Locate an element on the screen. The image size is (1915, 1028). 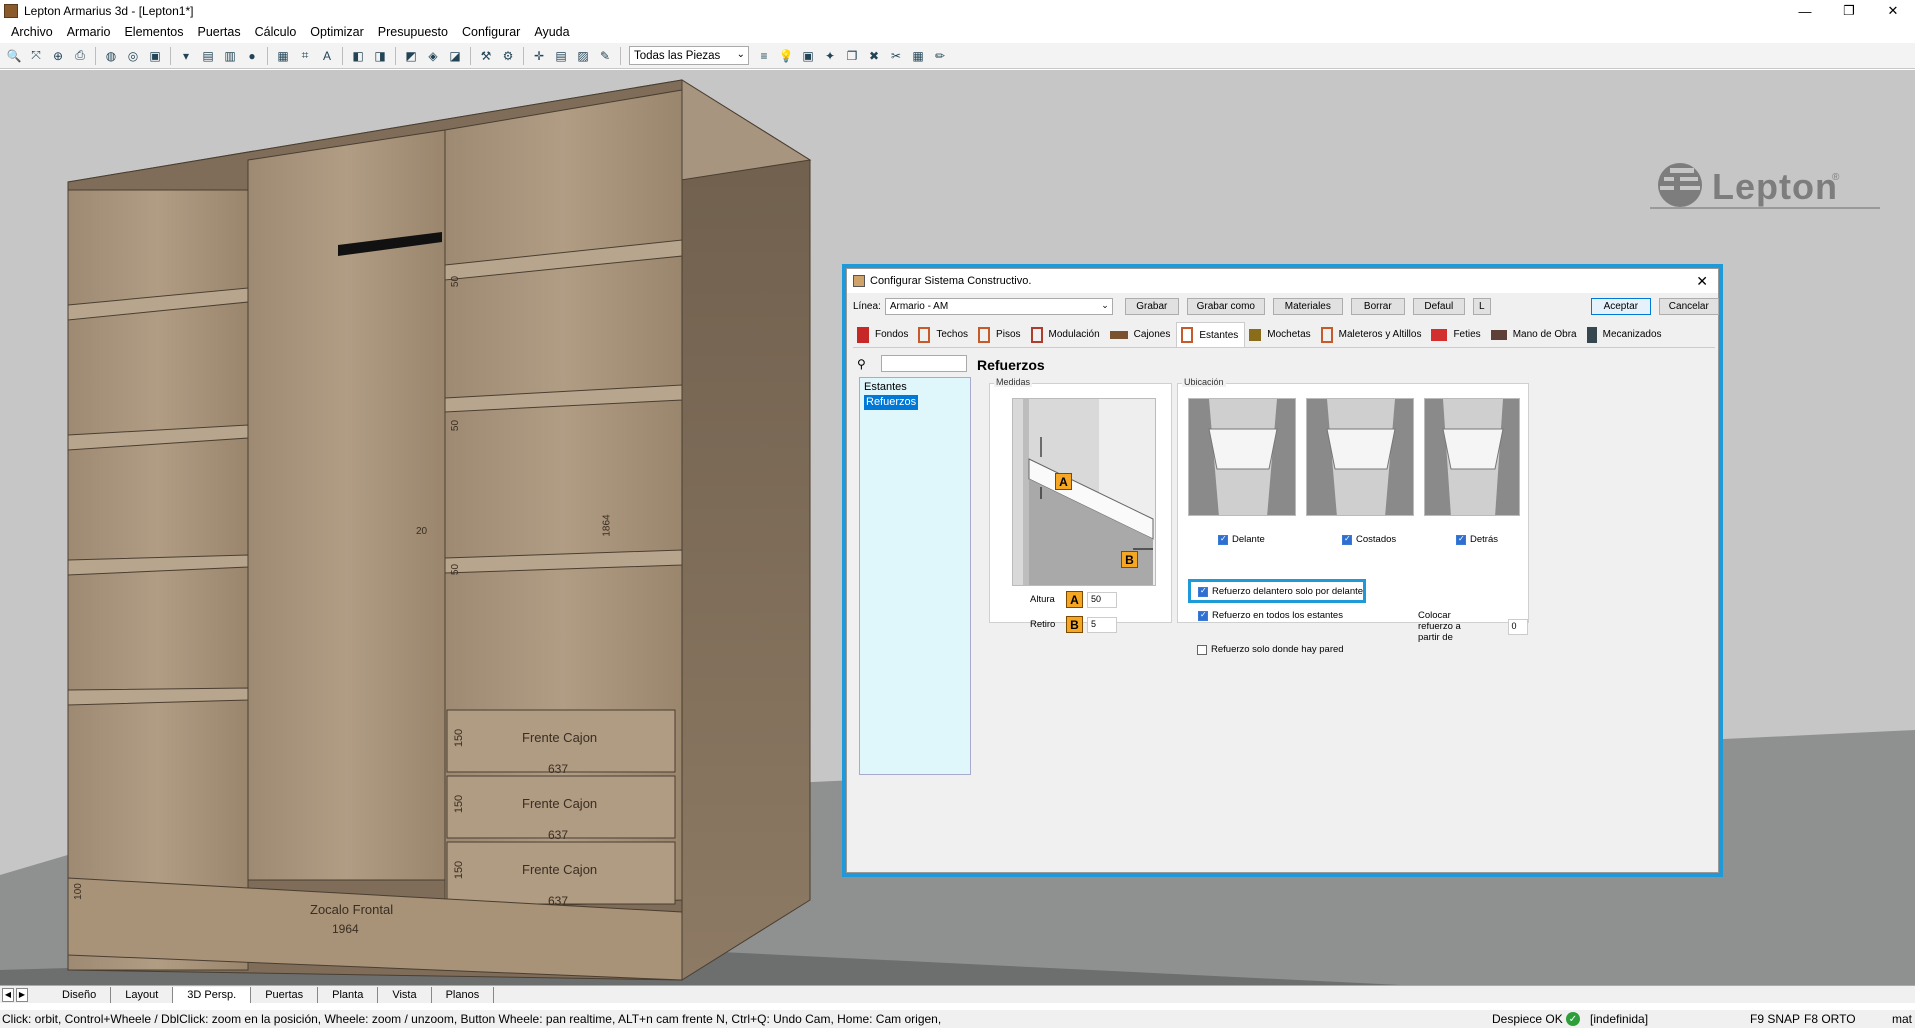
detras-checkbox is located at coordinates (1461, 539).